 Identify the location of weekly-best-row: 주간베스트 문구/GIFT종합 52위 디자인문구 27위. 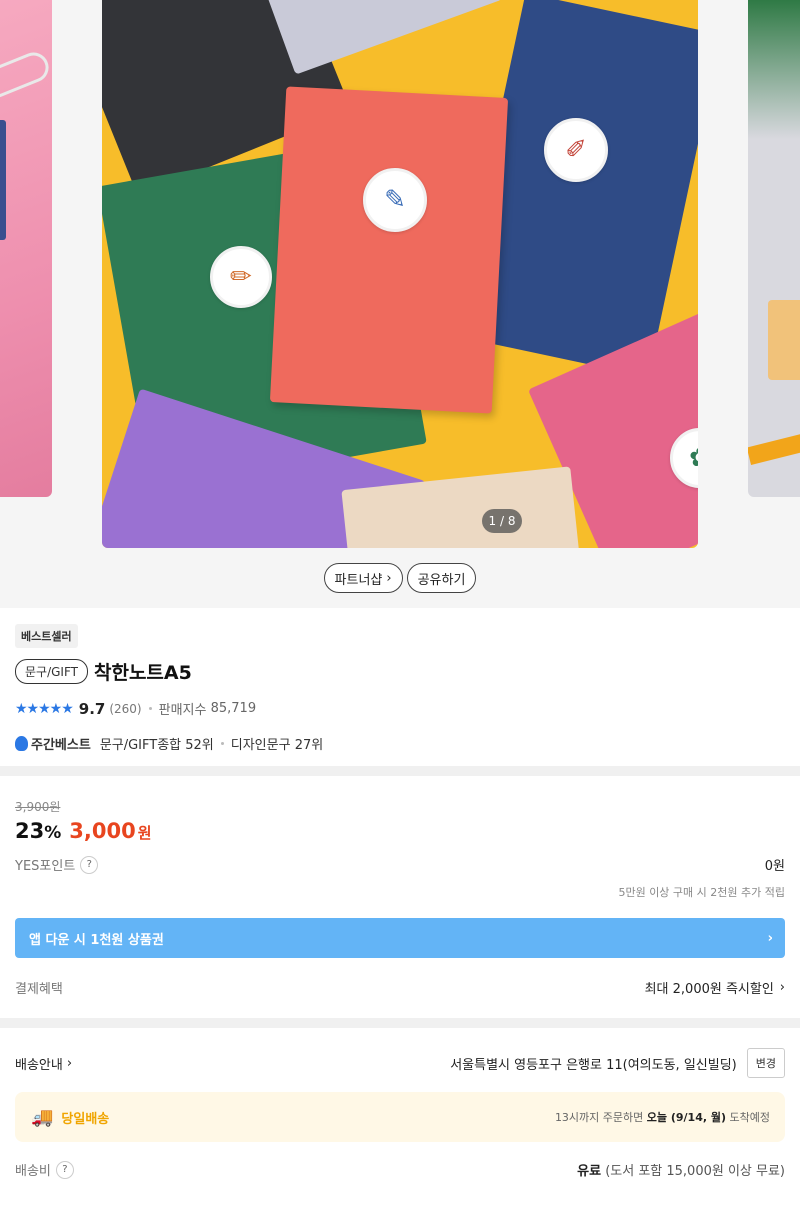
(400, 743).